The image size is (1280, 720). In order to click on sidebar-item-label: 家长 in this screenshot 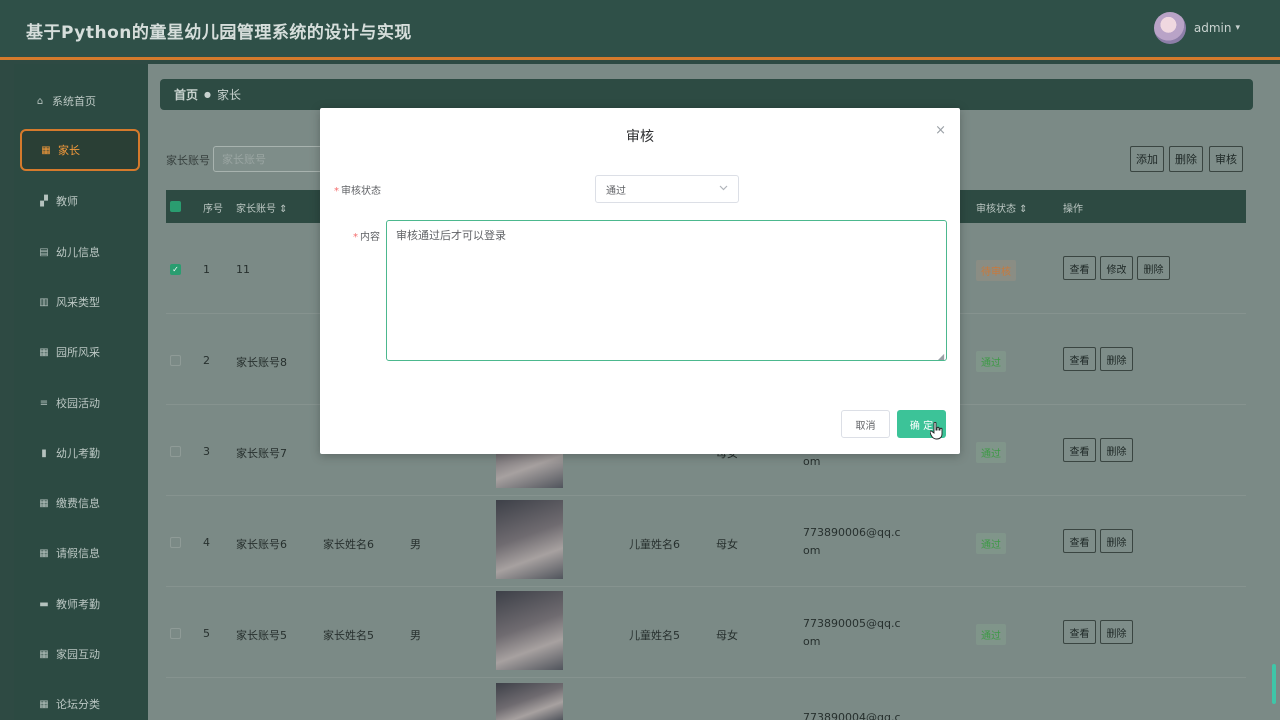, I will do `click(69, 150)`.